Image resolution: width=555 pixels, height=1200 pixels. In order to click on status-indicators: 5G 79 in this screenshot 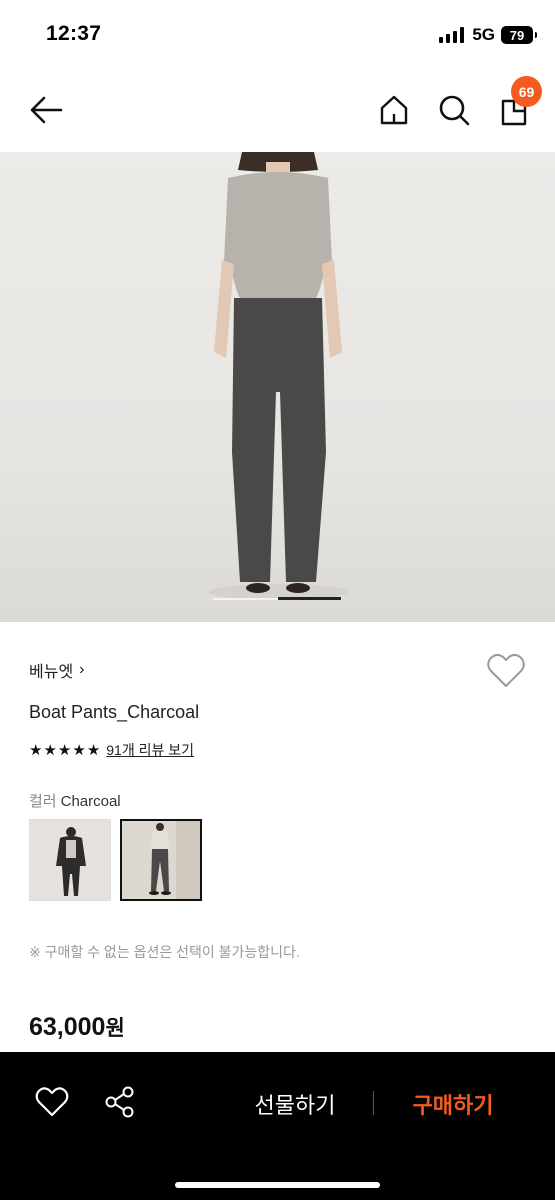, I will do `click(488, 35)`.